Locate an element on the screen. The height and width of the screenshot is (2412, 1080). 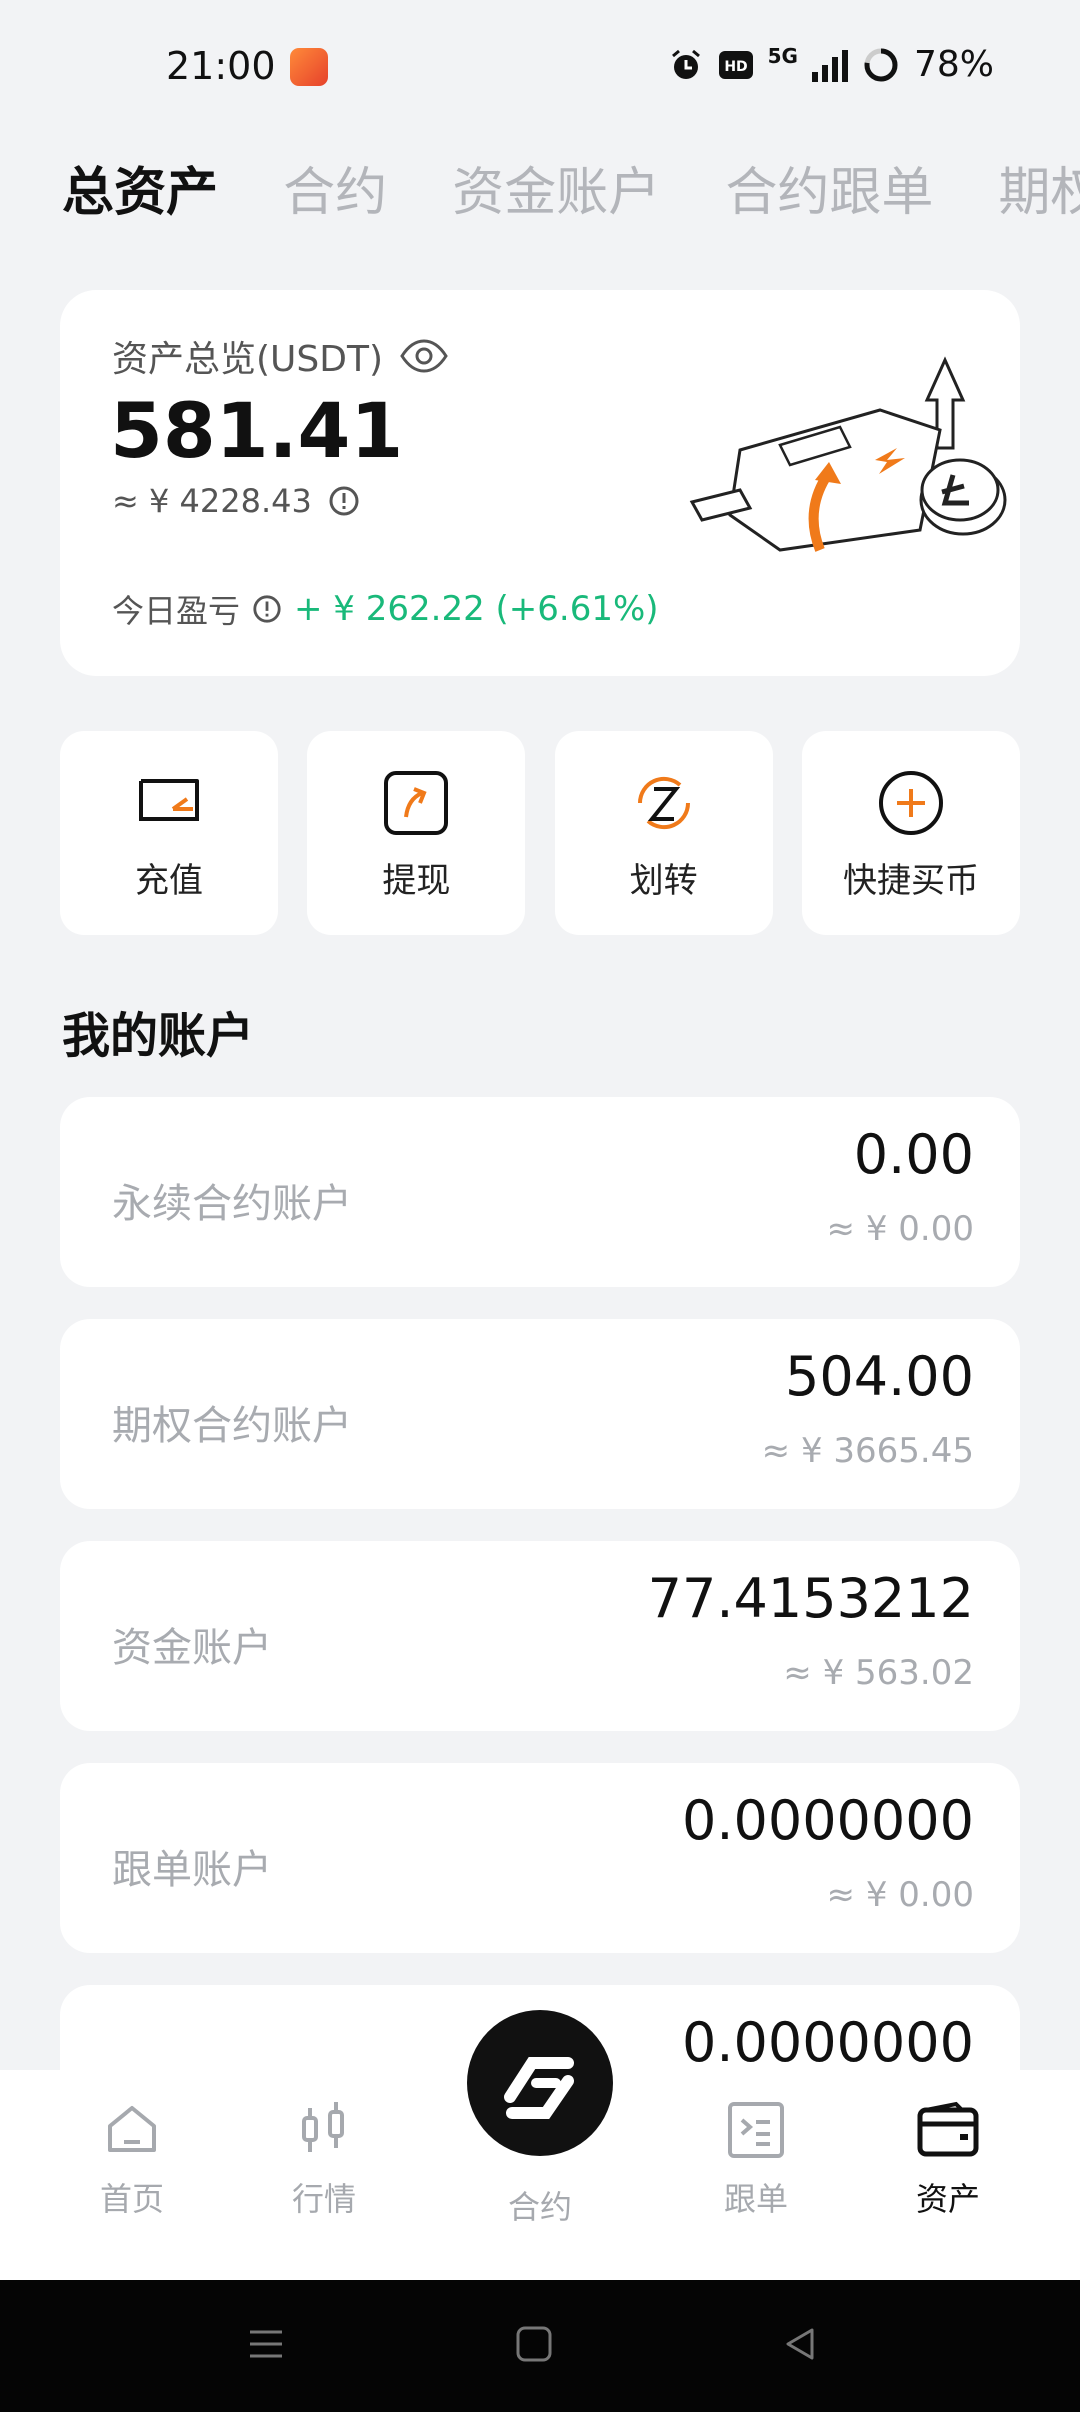
tab-copy-trading: 合约跟单 is located at coordinates (829, 187).